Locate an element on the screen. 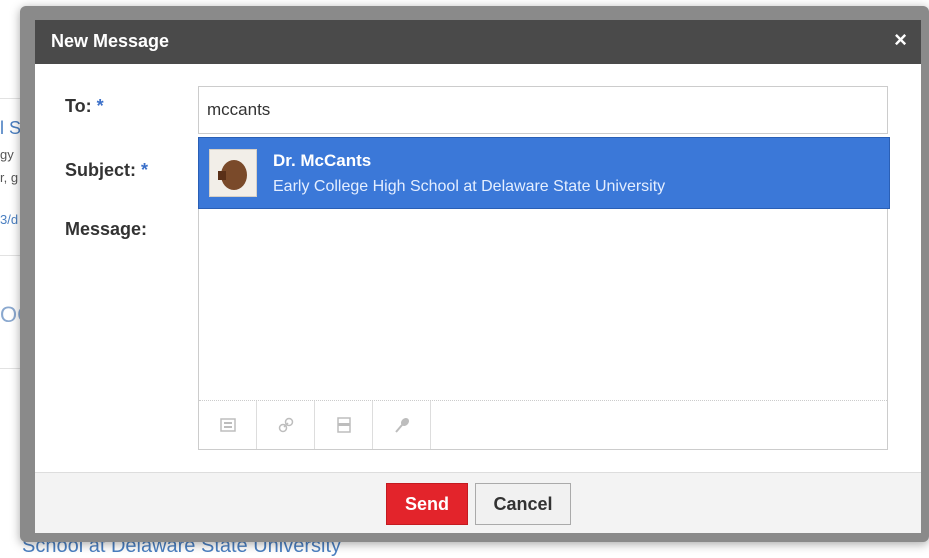 Image resolution: width=929 pixels, height=558 pixels. background-text-fragment: r, g is located at coordinates (9, 177).